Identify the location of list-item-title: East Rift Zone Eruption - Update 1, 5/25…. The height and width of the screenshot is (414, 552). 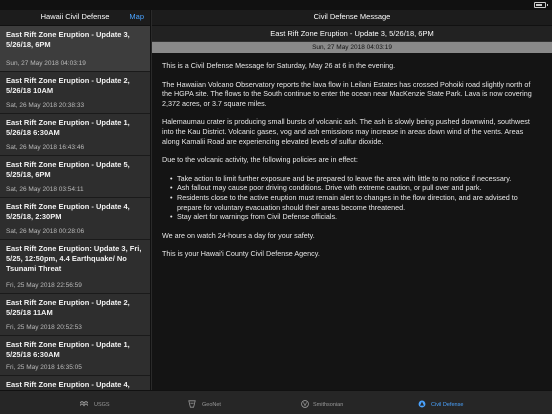
(68, 349).